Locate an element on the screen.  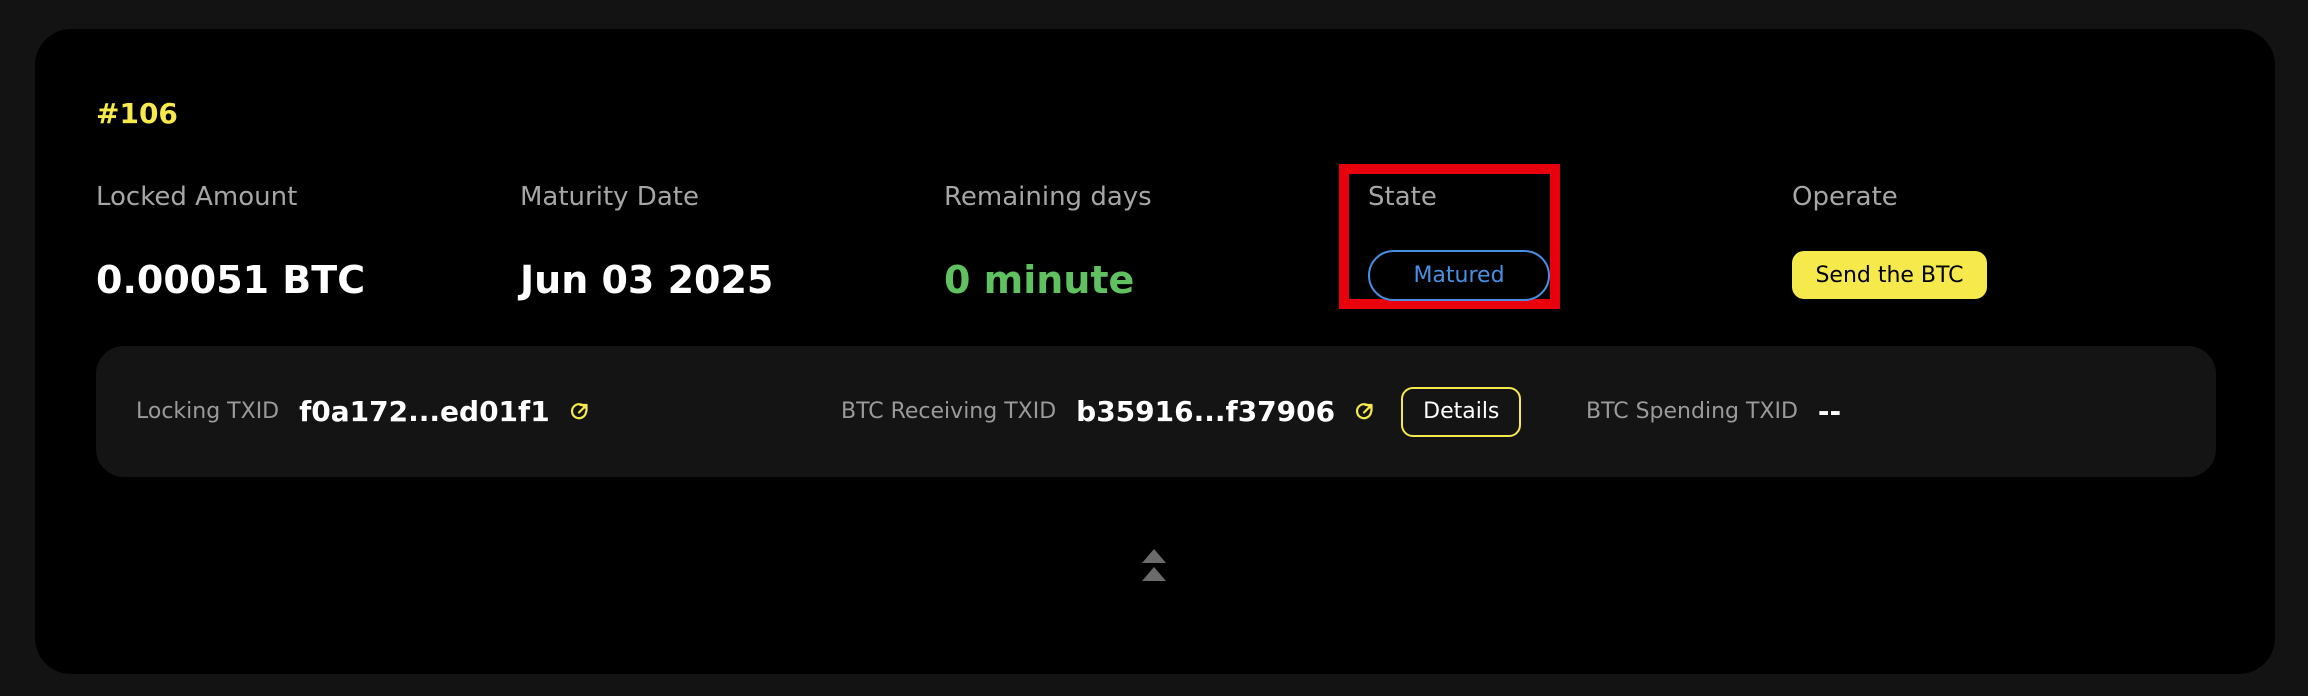
state-badge: Matured is located at coordinates (1459, 275).